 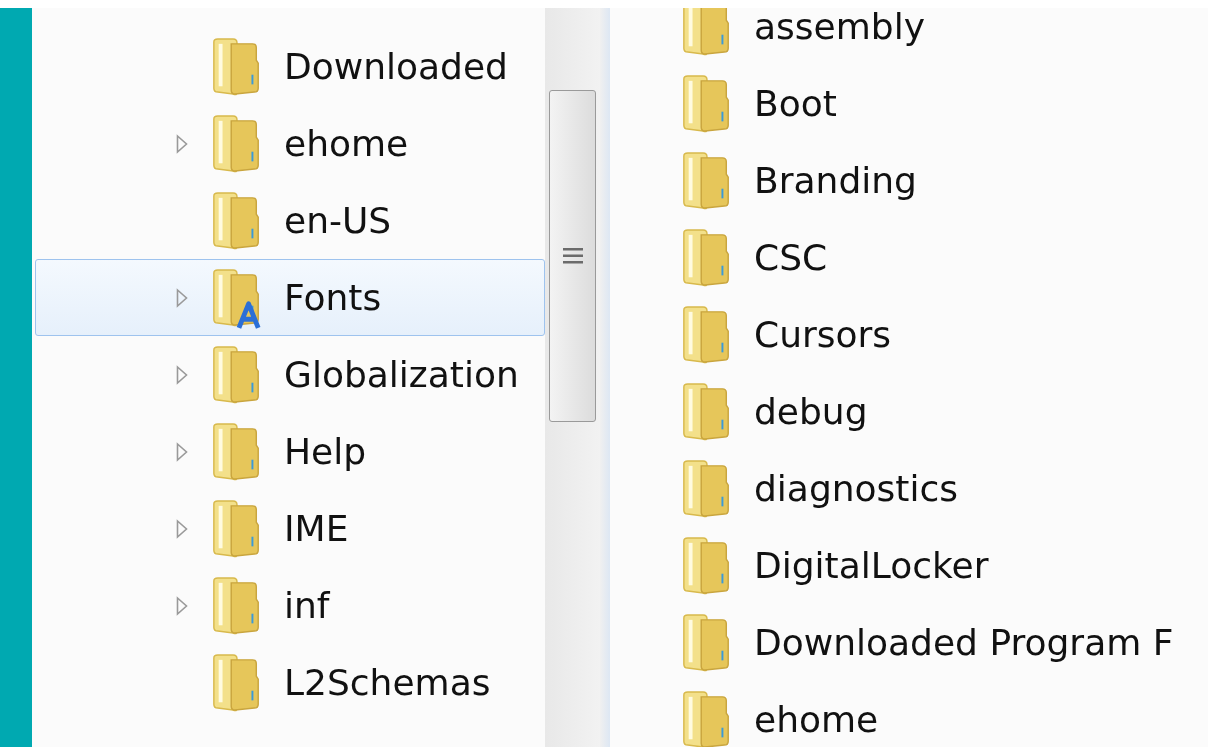 I want to click on folder-name: Boot, so click(x=795, y=103).